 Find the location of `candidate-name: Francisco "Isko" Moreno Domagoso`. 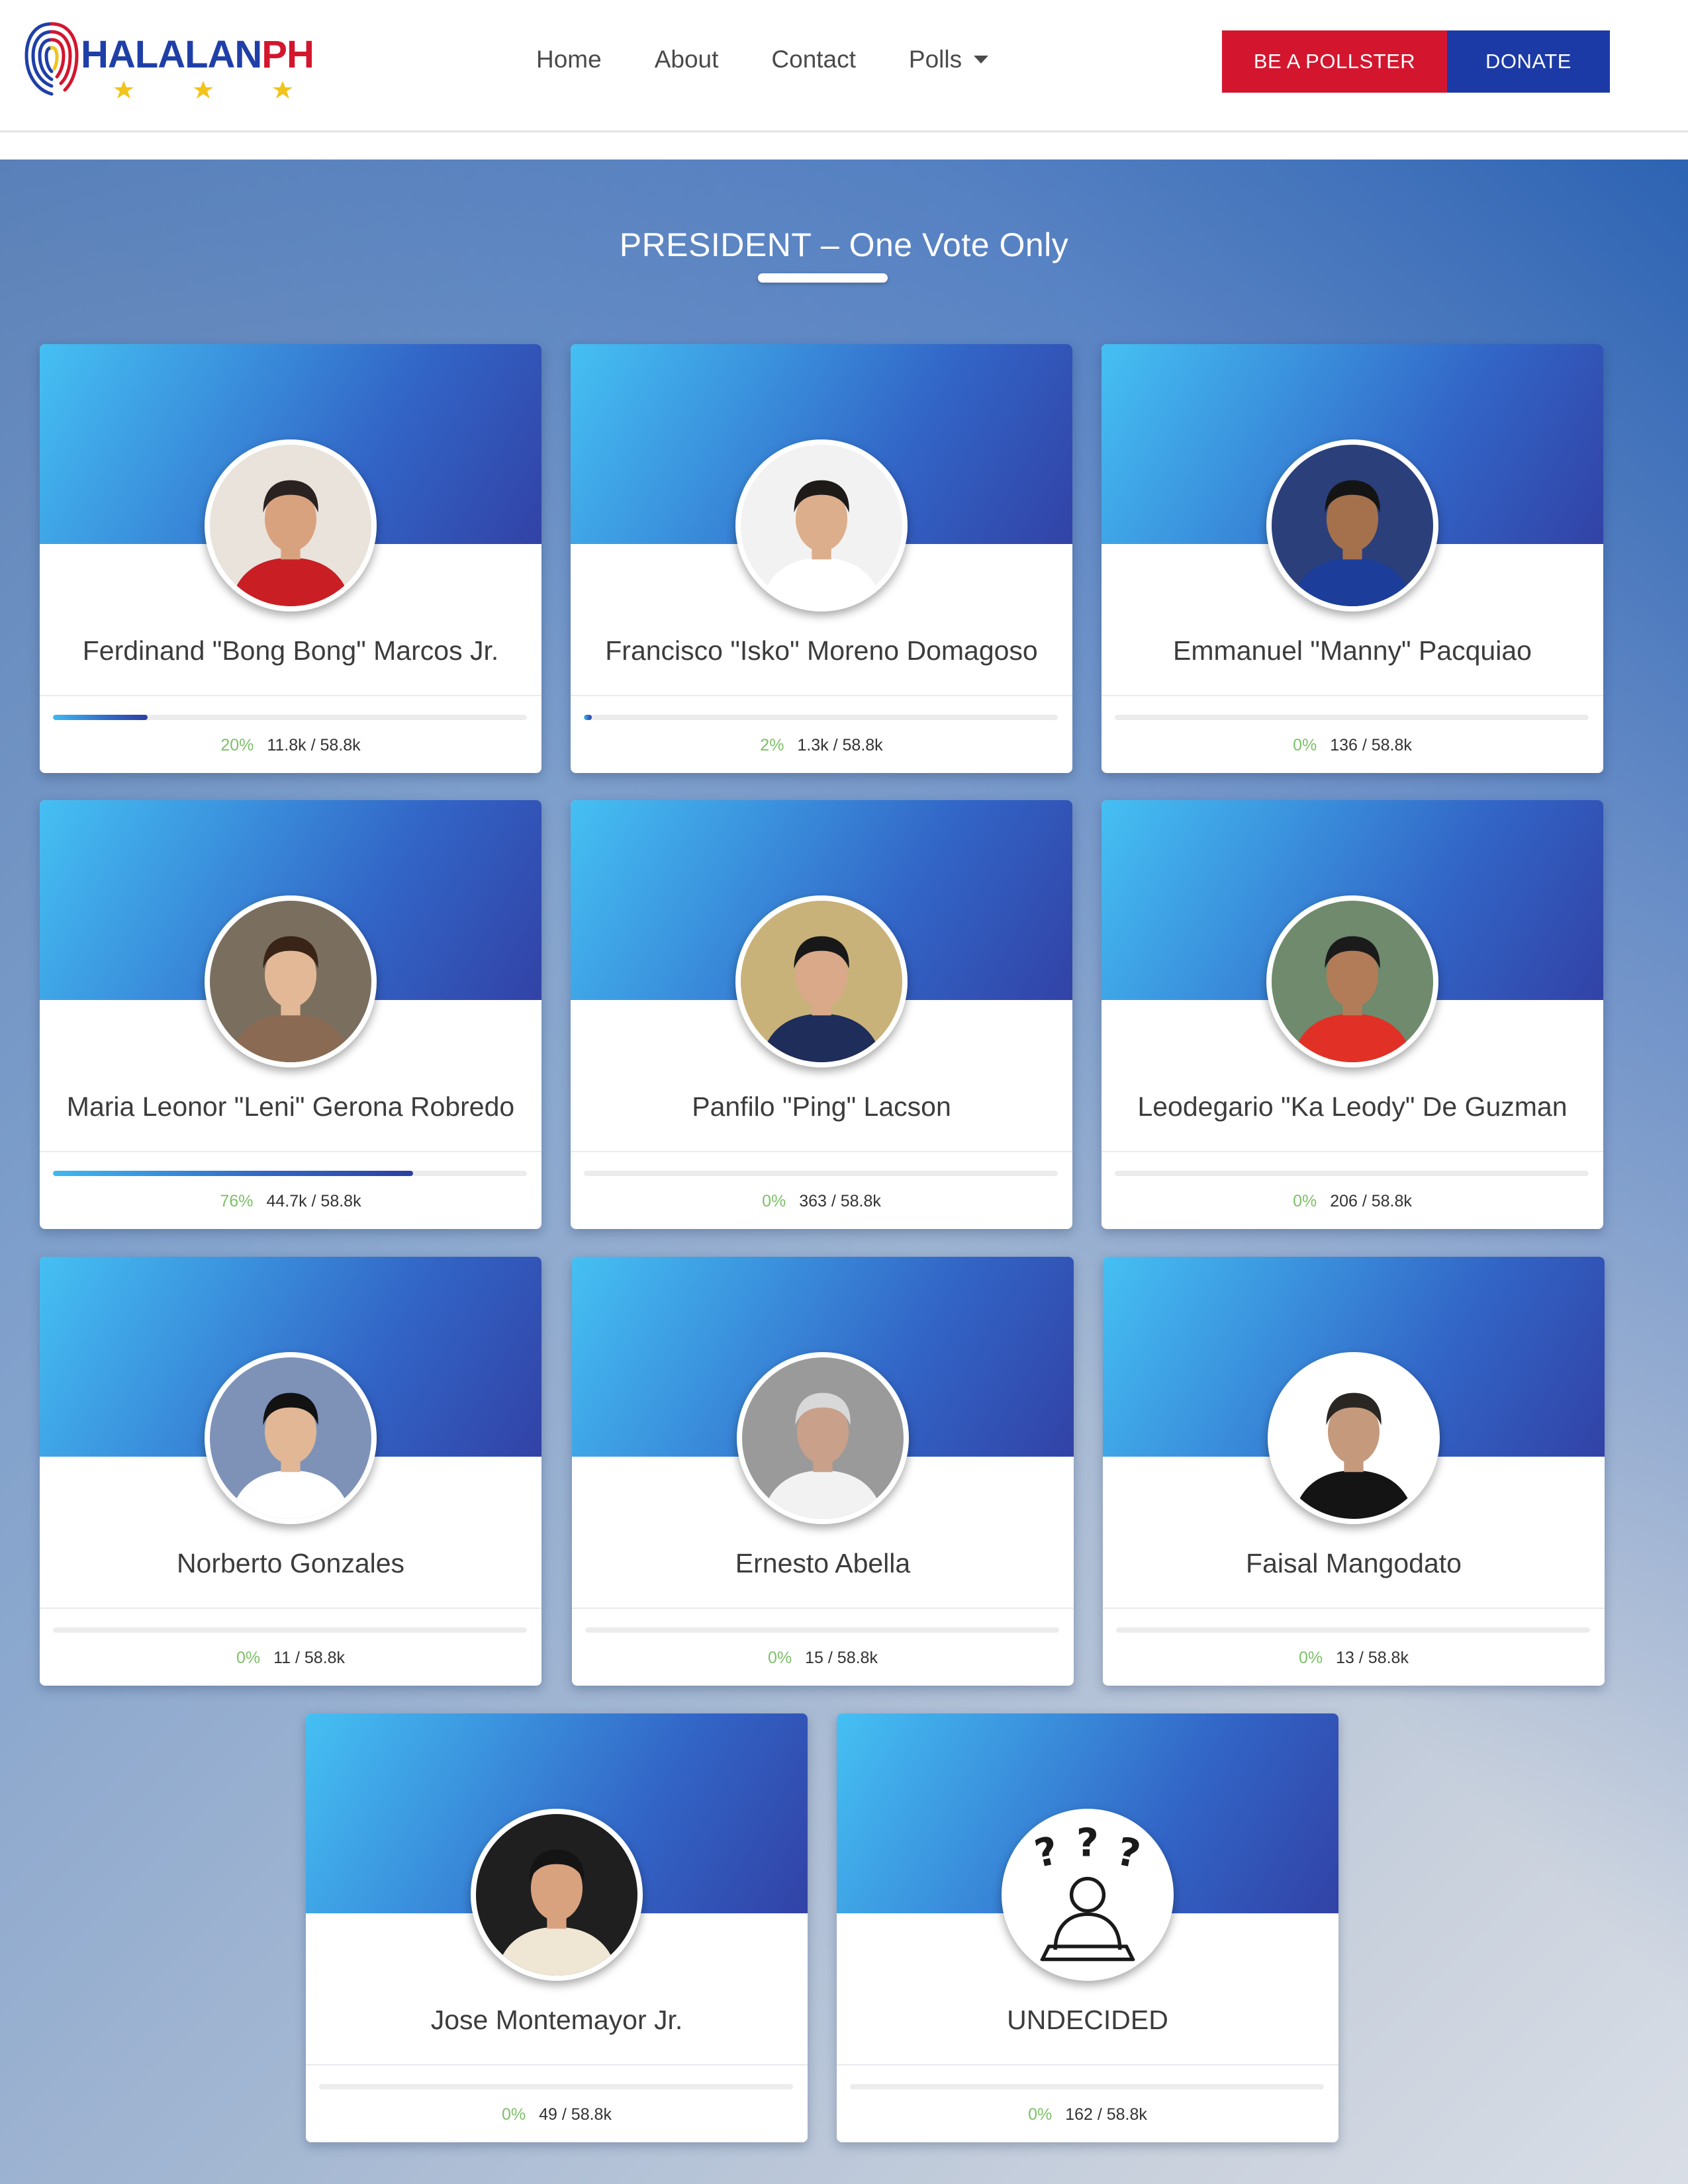

candidate-name: Francisco "Isko" Moreno Domagoso is located at coordinates (821, 650).